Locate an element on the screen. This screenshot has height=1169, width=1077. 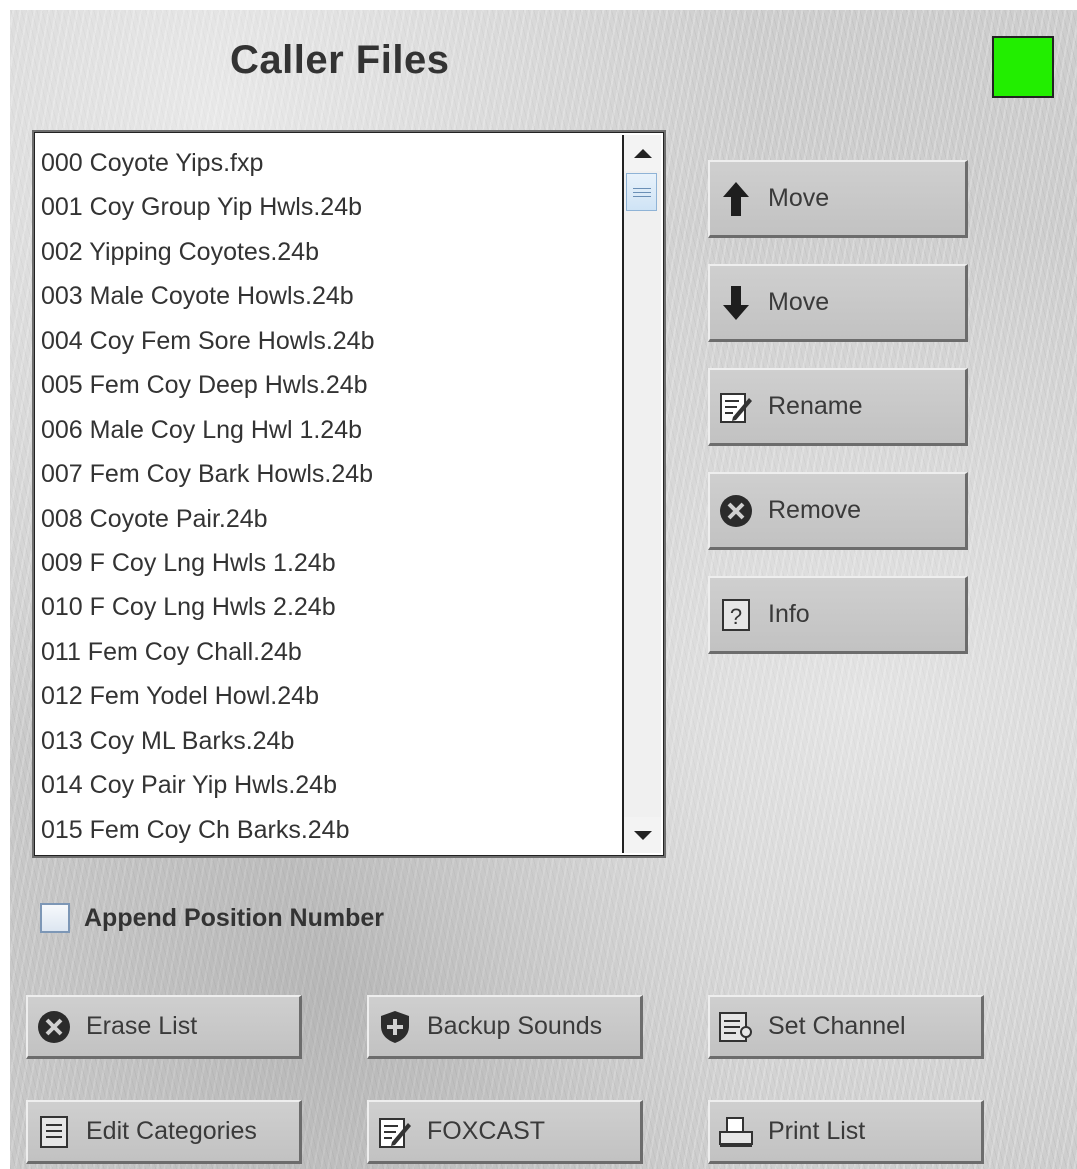
file-list-item: 013 Coy ML Barks.24b is located at coordinates (329, 741).